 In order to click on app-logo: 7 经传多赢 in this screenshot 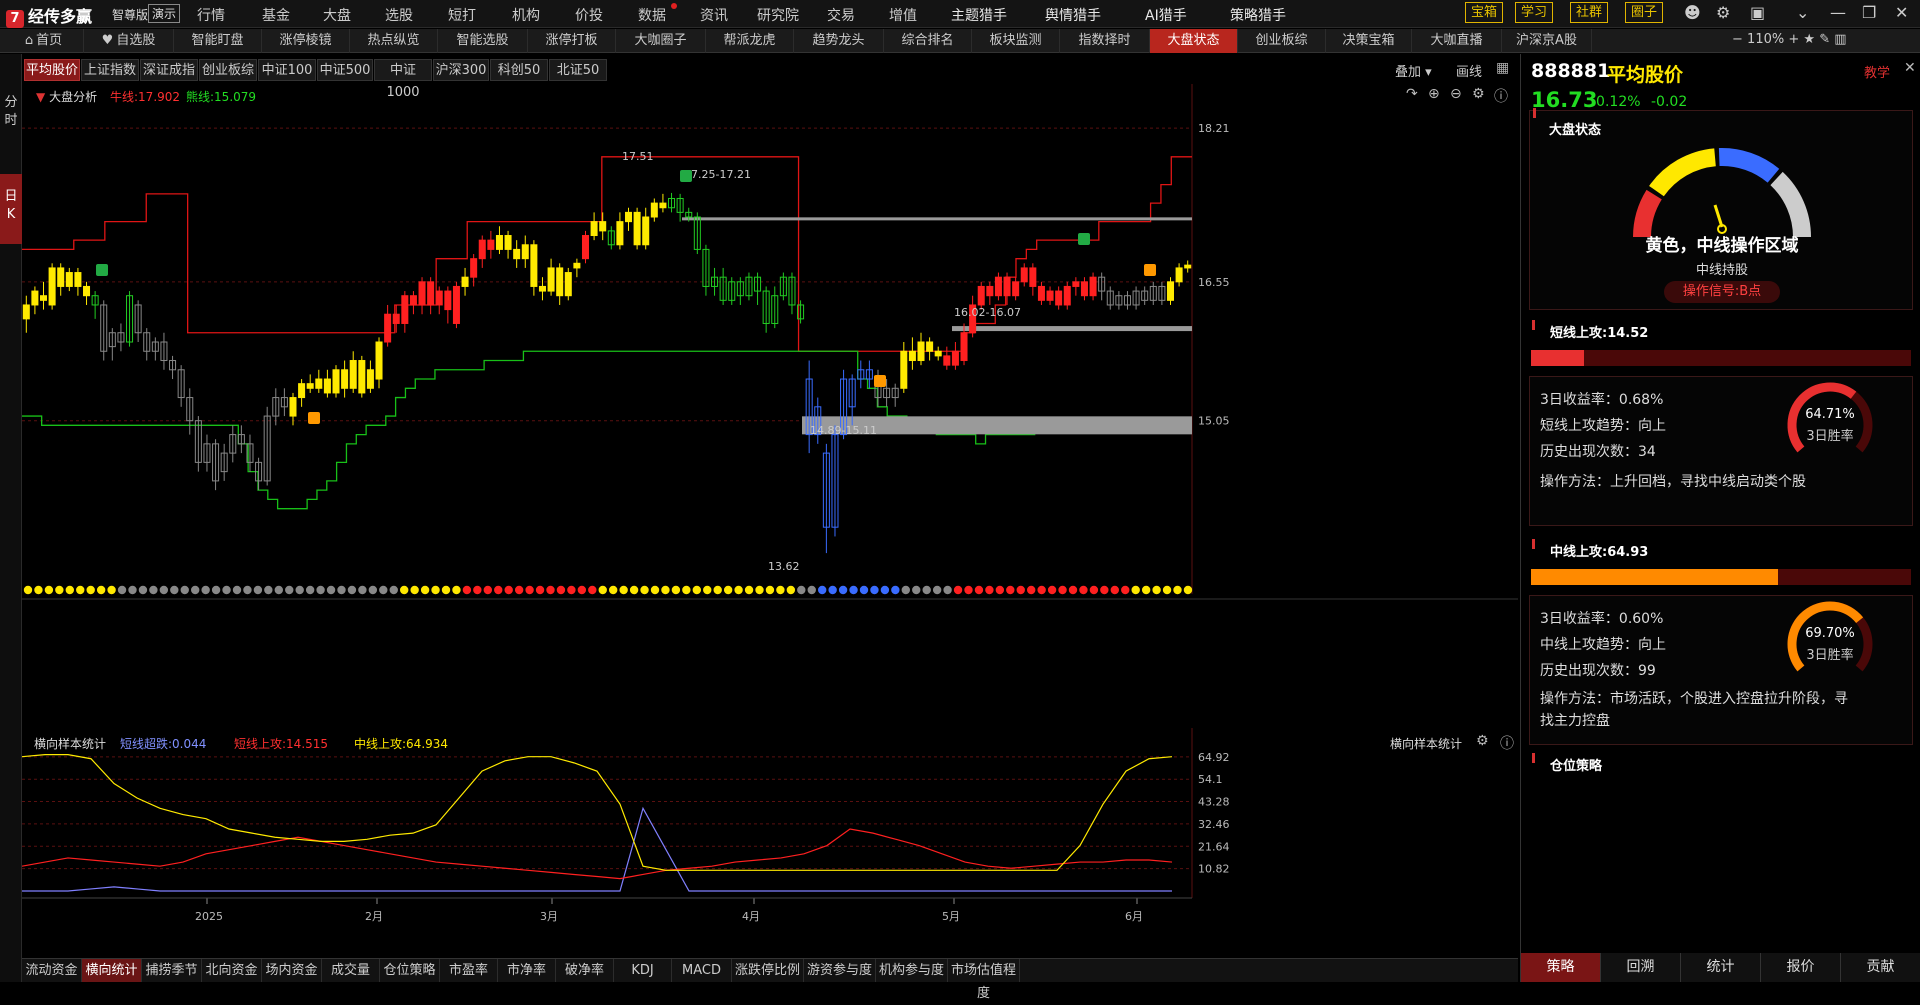, I will do `click(49, 15)`.